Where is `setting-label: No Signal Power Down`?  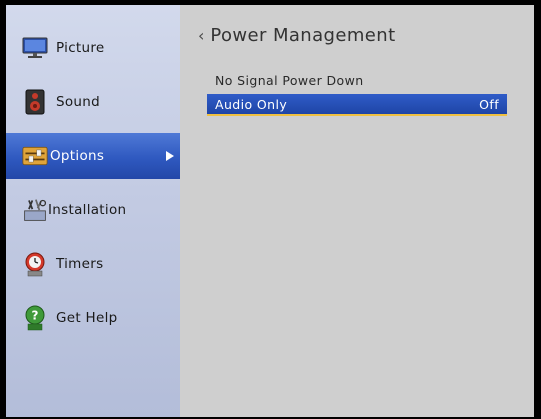 setting-label: No Signal Power Down is located at coordinates (289, 80).